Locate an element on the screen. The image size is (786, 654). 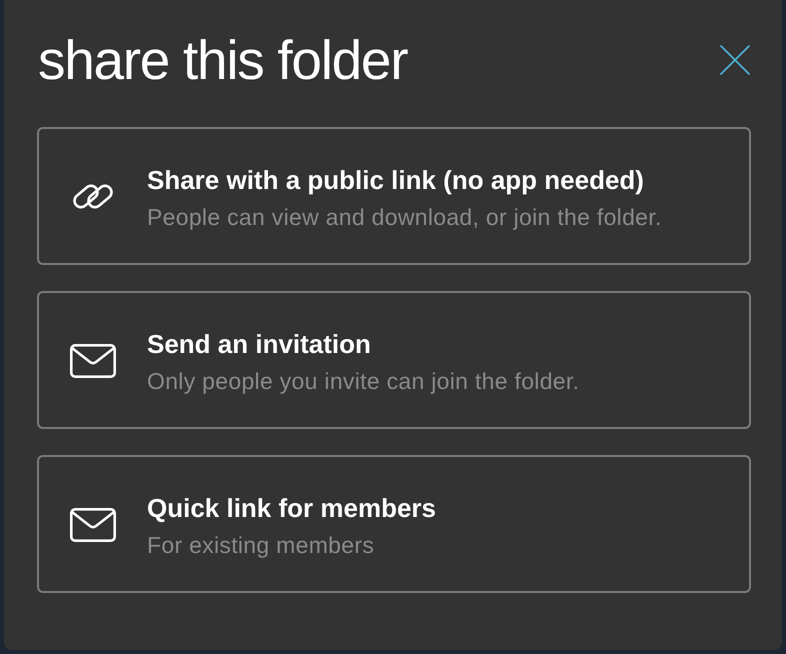
option-title: Share with a public link (no app needed) is located at coordinates (396, 180).